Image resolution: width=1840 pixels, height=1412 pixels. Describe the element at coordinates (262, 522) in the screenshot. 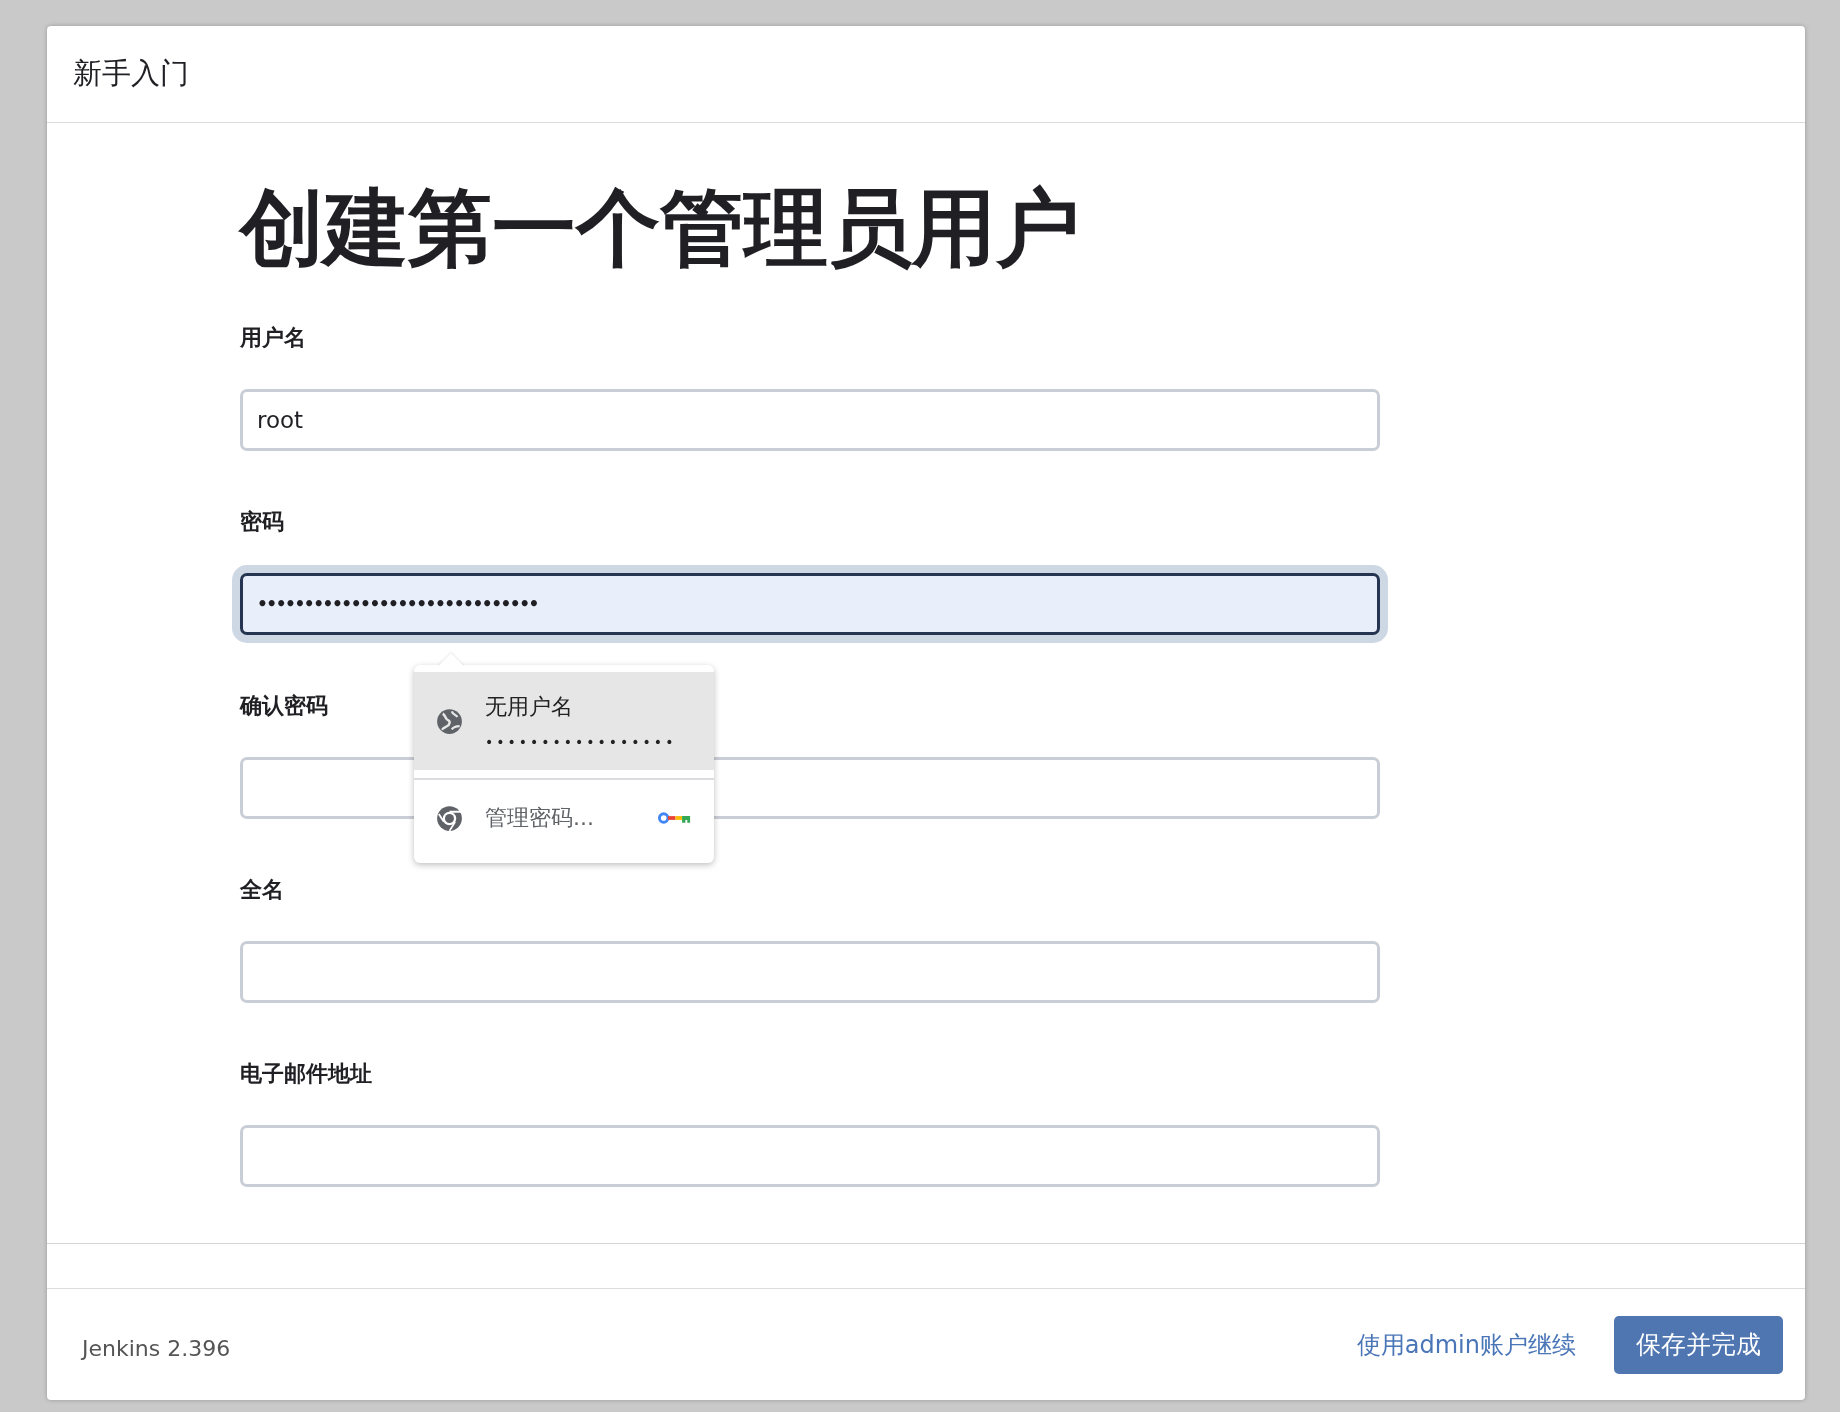

I see `field-label: 密码` at that location.